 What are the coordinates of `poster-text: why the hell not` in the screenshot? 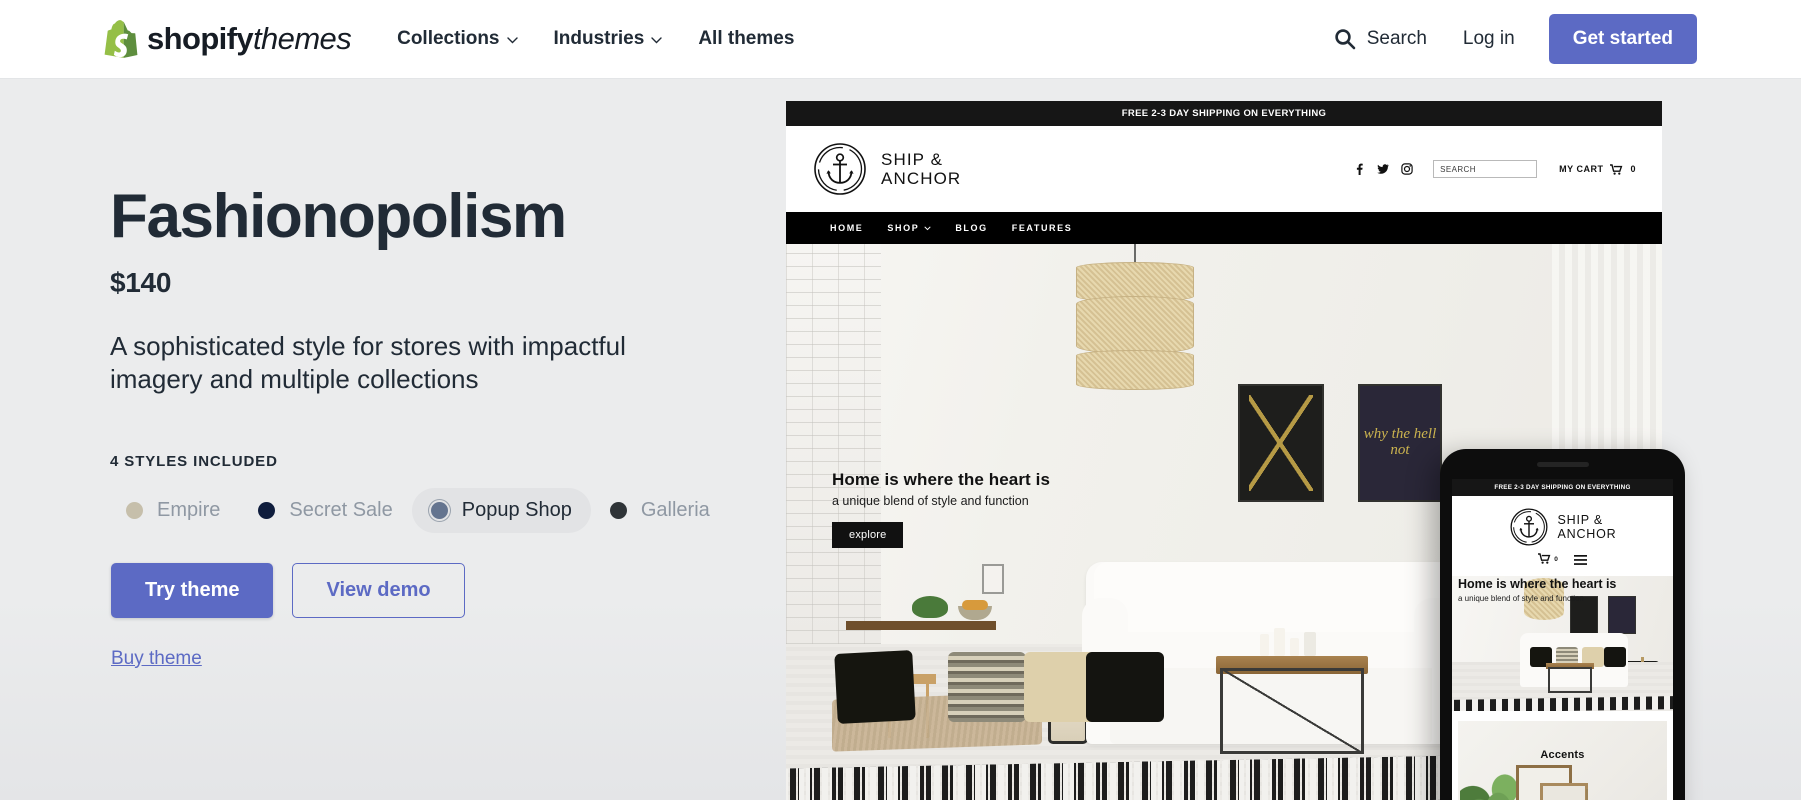 It's located at (1400, 442).